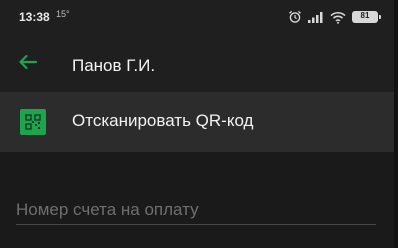  I want to click on status-time: 13:38, so click(34, 17).